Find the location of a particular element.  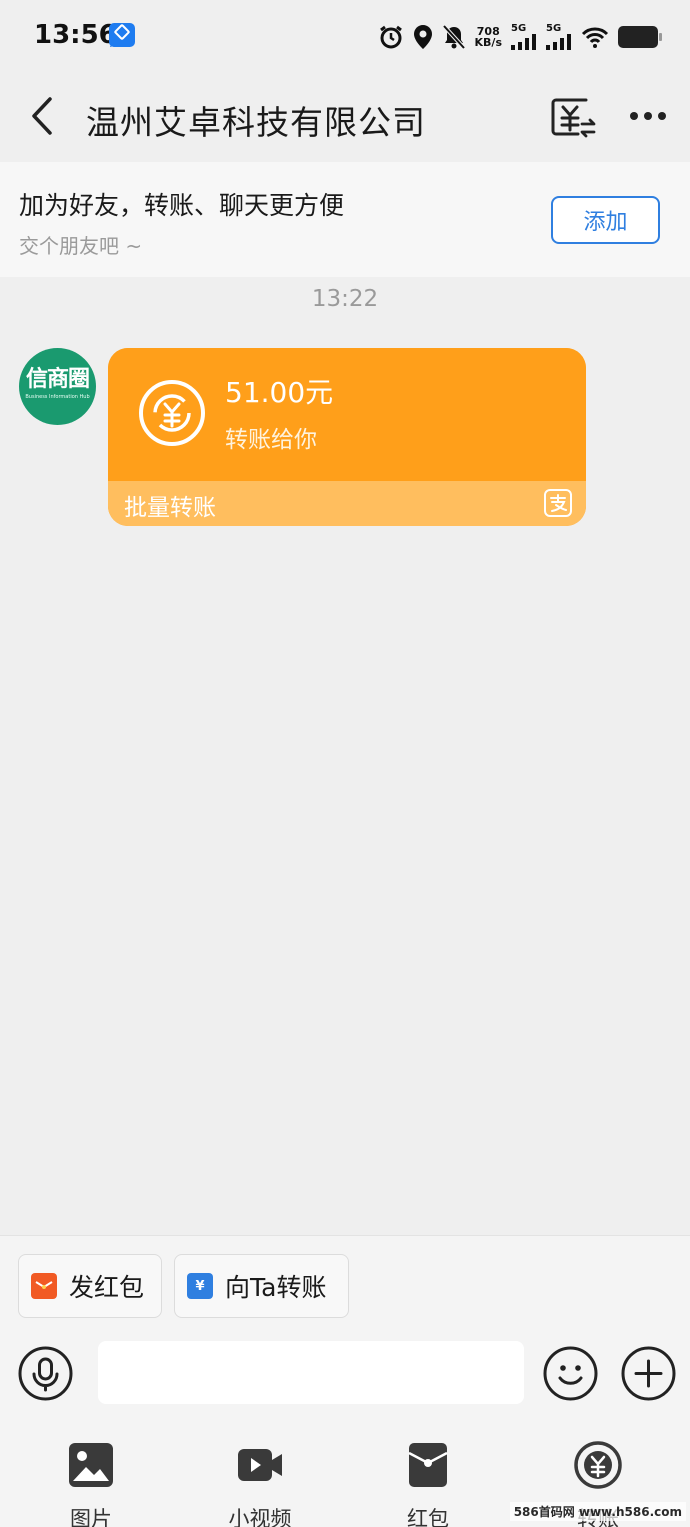

chat-header: 温州艾卓科技有限公司 is located at coordinates (345, 117).